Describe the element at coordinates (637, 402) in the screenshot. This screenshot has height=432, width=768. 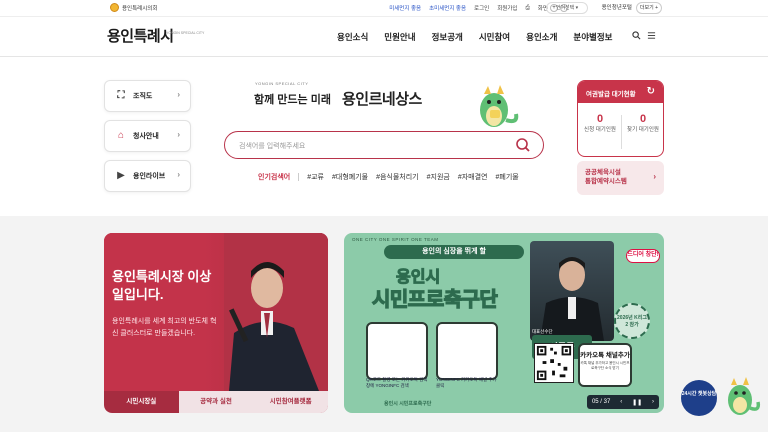
I see `pause-icon: ❚❚` at that location.